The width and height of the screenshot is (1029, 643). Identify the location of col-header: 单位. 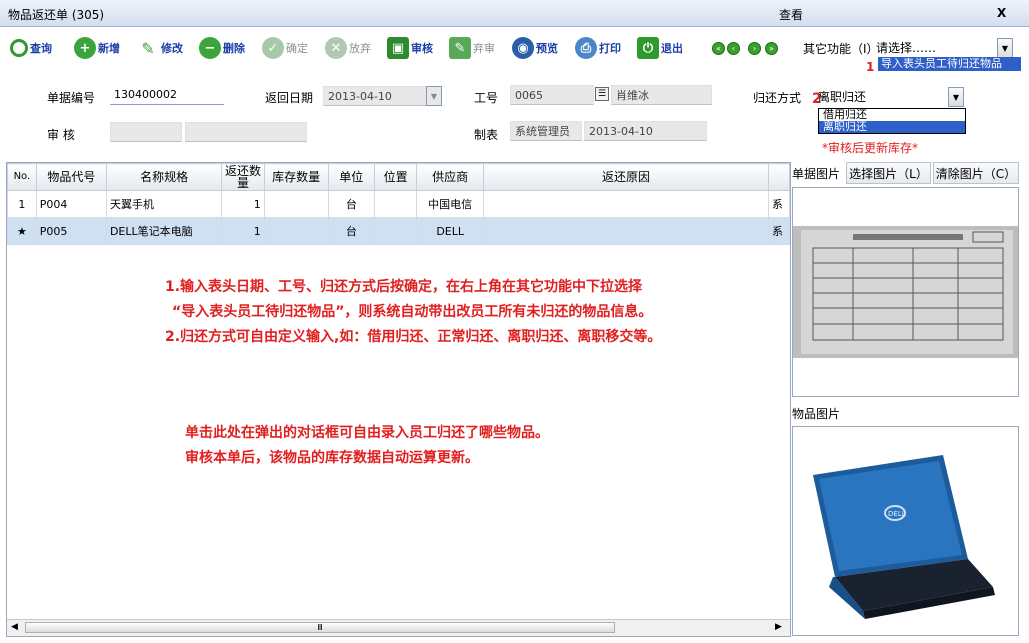
(351, 177).